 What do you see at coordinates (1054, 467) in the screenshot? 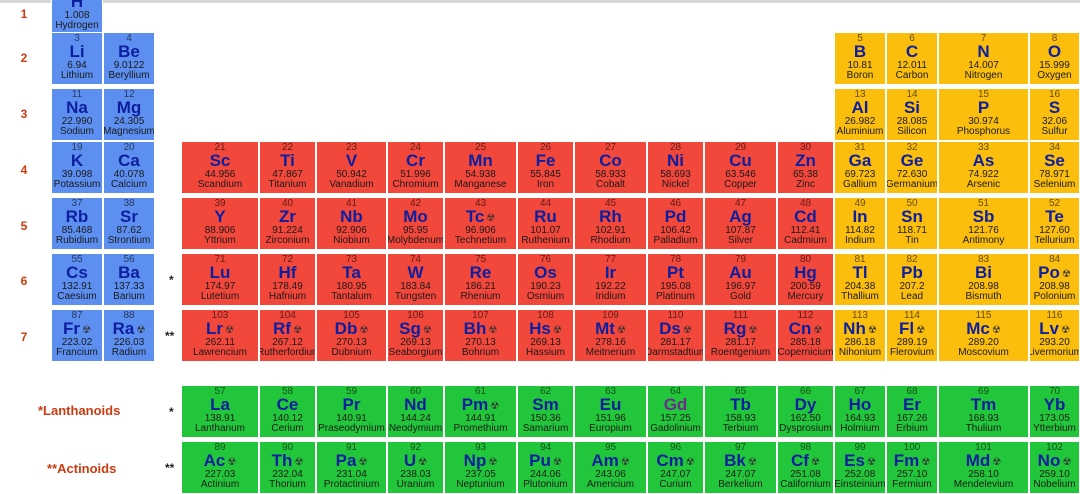
I see `element-cell-nobelium: 102 No ☢ 259.10 Nobelium` at bounding box center [1054, 467].